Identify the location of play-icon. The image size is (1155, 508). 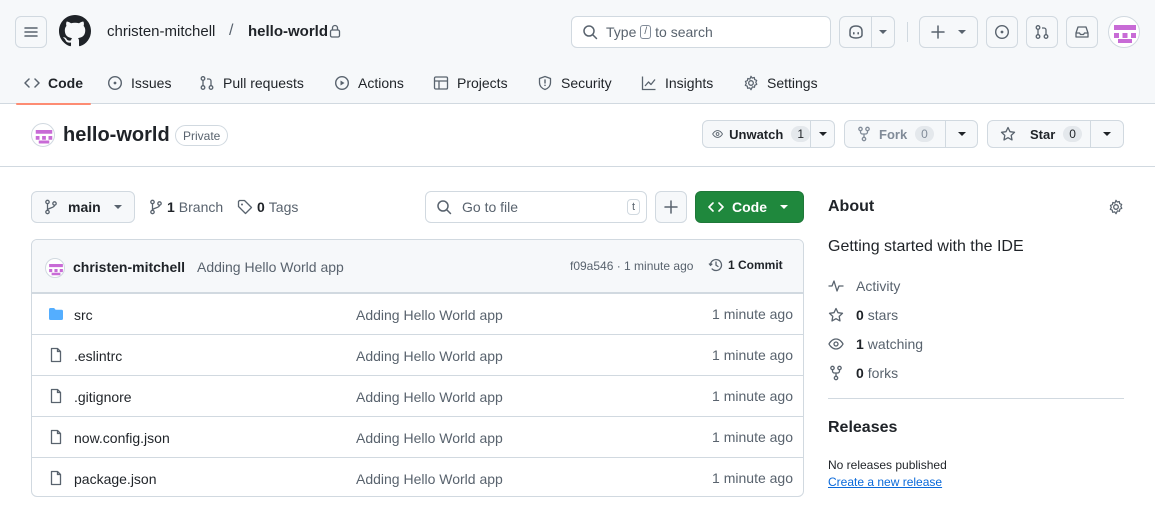
(342, 83).